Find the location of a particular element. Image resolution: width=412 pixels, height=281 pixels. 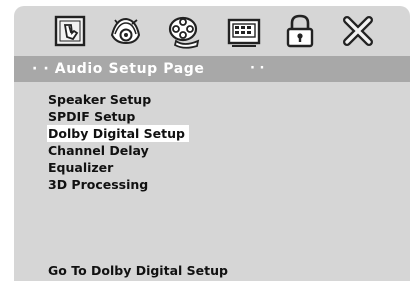

title-trailing-dots: · · is located at coordinates (257, 68).